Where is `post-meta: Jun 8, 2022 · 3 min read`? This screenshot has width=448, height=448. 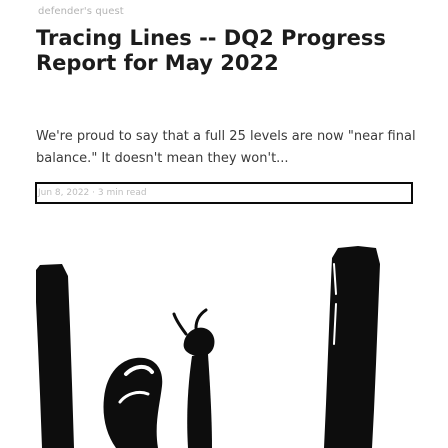
post-meta: Jun 8, 2022 · 3 min read is located at coordinates (92, 193).